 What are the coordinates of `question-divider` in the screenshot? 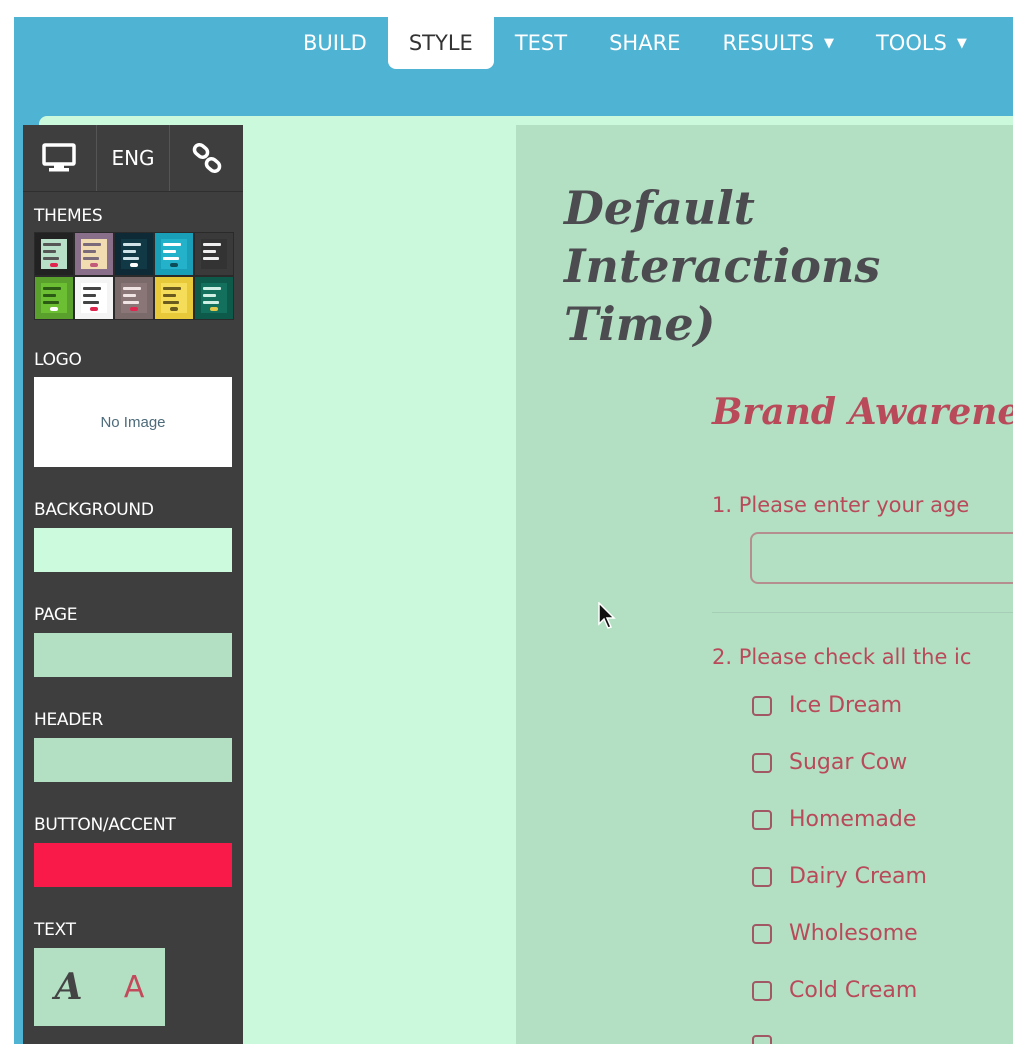 It's located at (862, 612).